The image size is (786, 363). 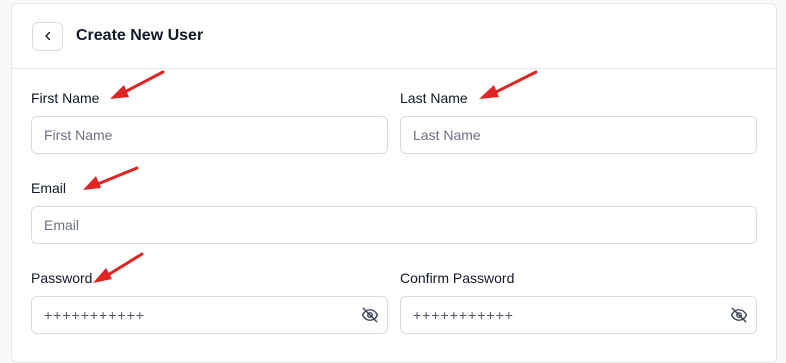 I want to click on email-label: Email, so click(x=49, y=188).